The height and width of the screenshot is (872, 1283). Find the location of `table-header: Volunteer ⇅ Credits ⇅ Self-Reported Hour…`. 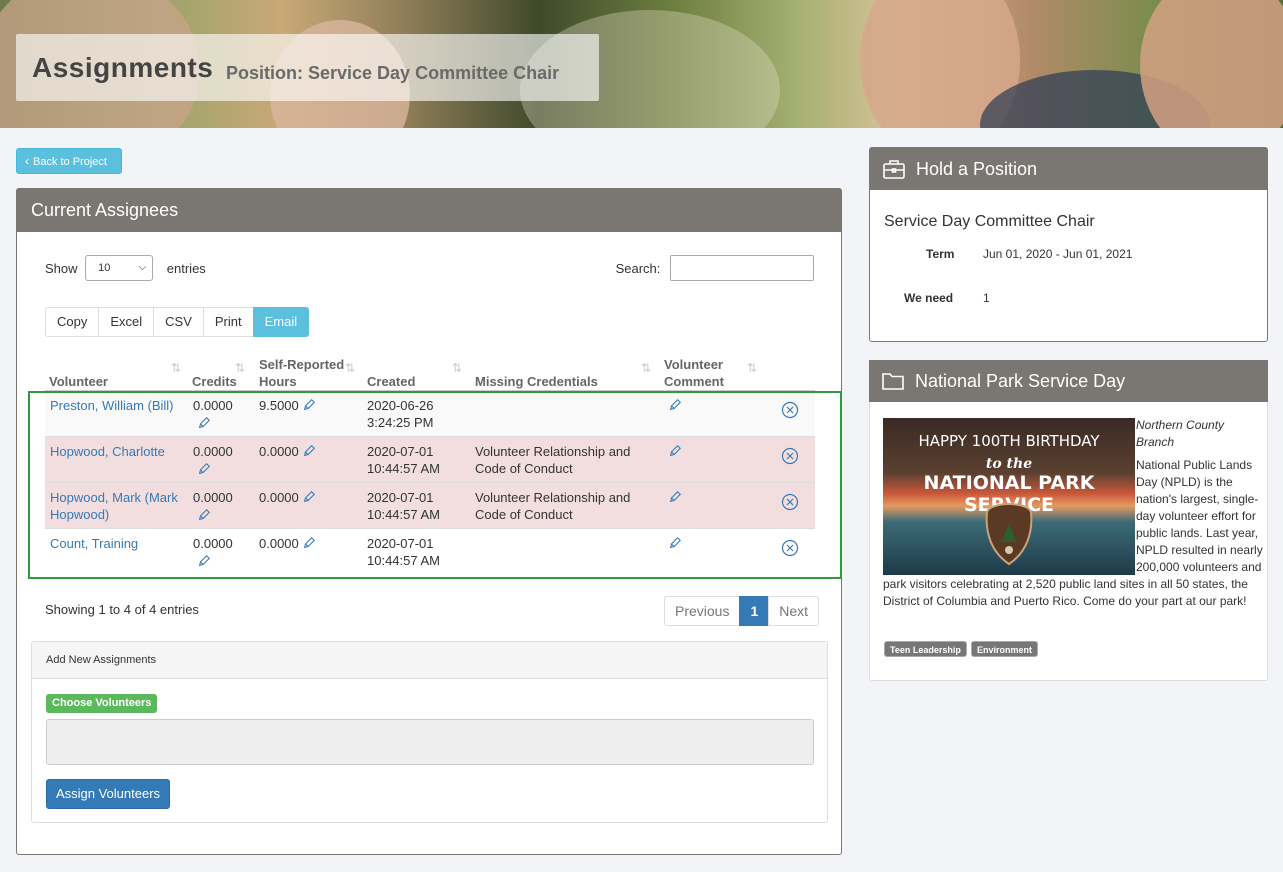

table-header: Volunteer ⇅ Credits ⇅ Self-Reported Hour… is located at coordinates (430, 373).